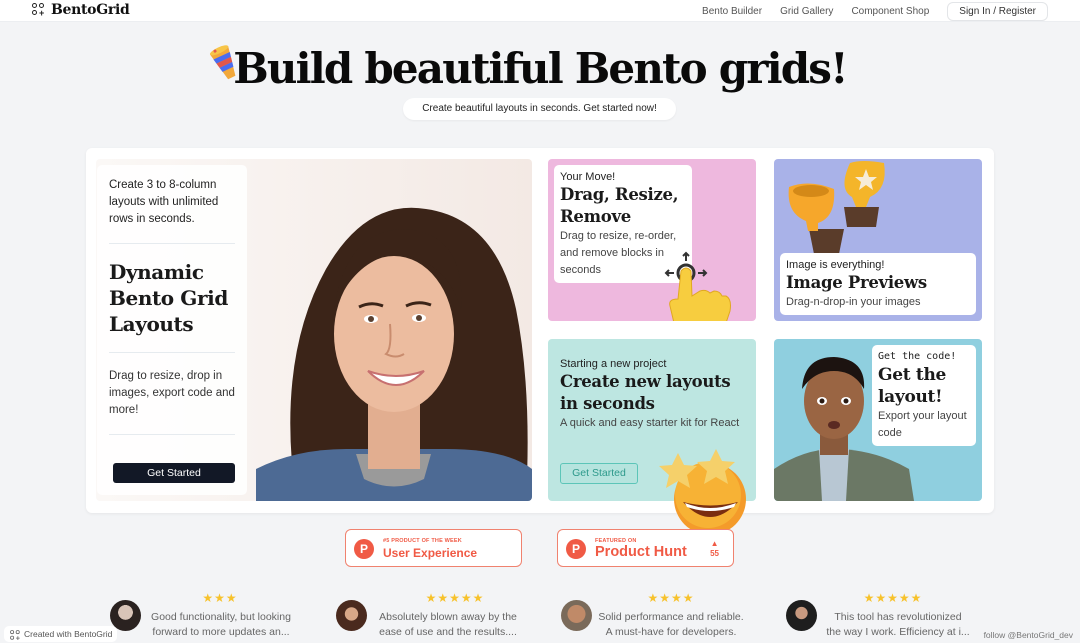 Image resolution: width=1080 pixels, height=643 pixels. What do you see at coordinates (912, 386) in the screenshot?
I see `code-card-title: Get the layout!` at bounding box center [912, 386].